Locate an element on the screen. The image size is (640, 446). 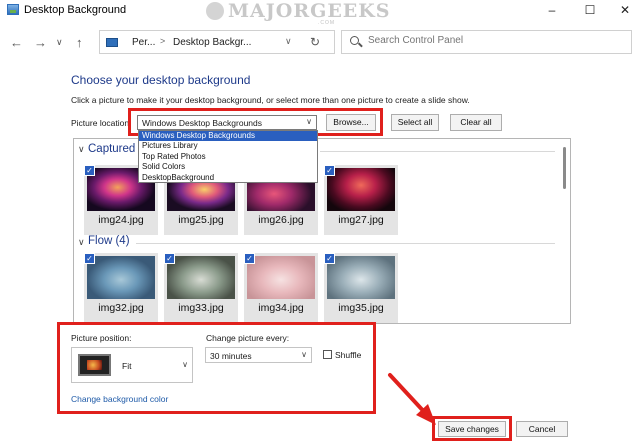
wallpaper-item: ✓ img33.jpg is located at coordinates (201, 288).